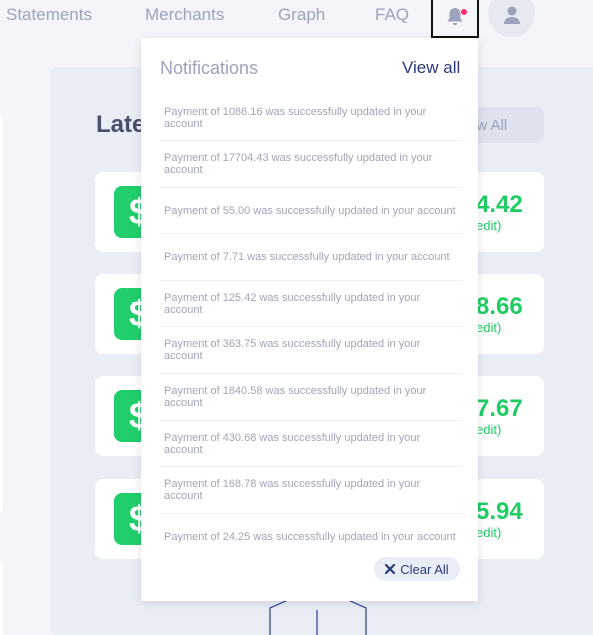 The width and height of the screenshot is (593, 635). What do you see at coordinates (464, 12) in the screenshot?
I see `notification-badge` at bounding box center [464, 12].